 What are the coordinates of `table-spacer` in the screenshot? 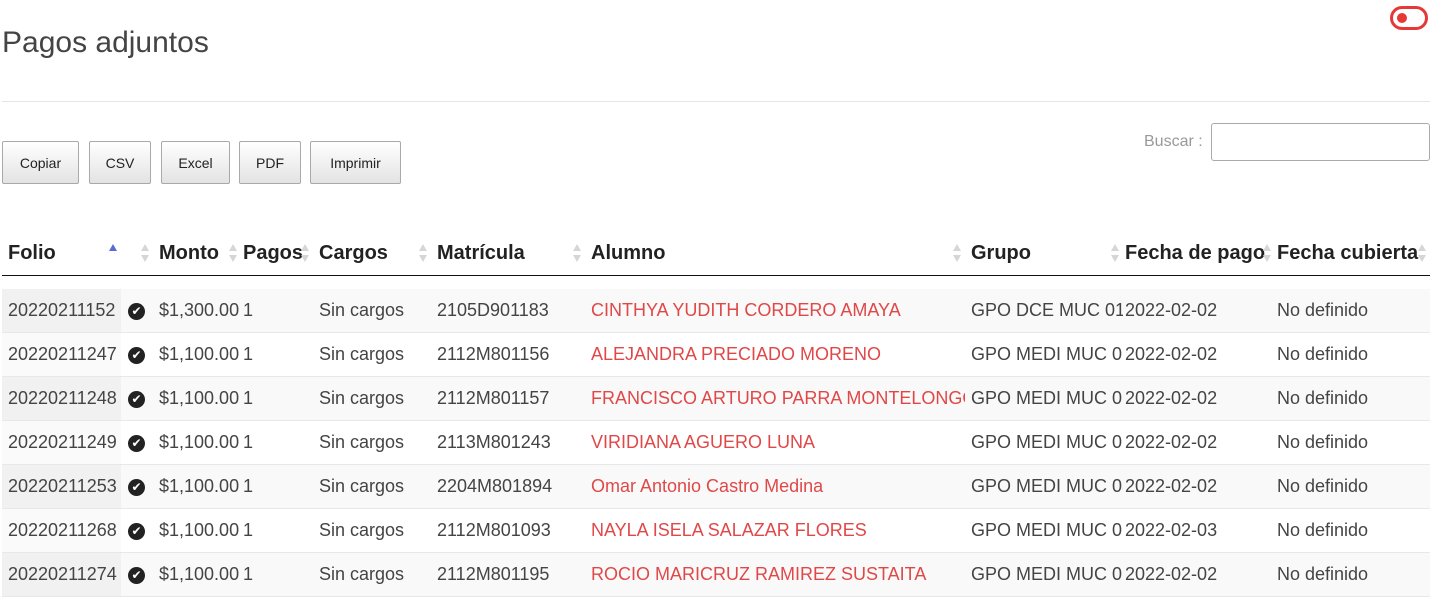 It's located at (716, 283).